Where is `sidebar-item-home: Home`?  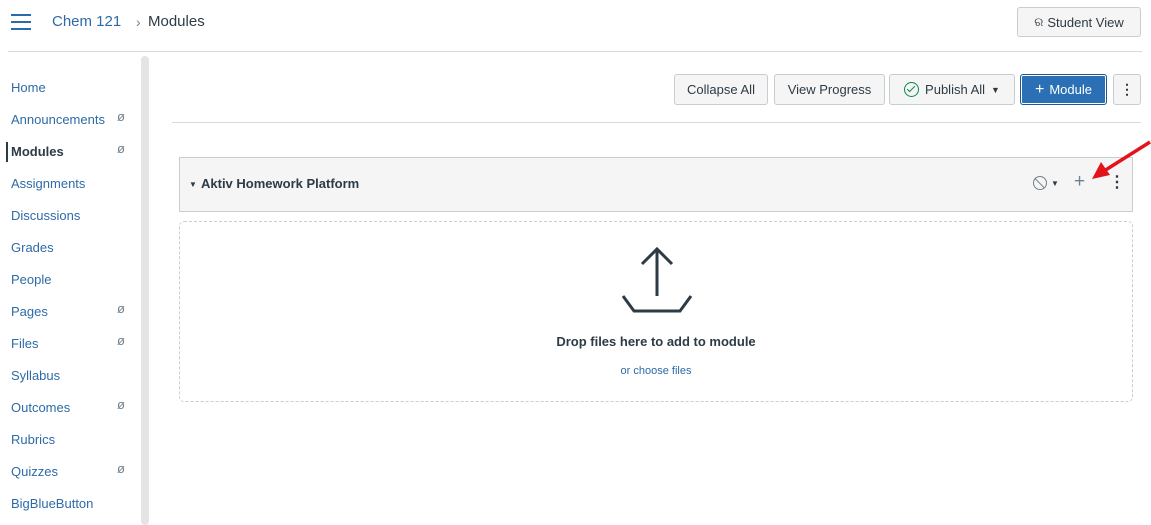 sidebar-item-home: Home is located at coordinates (28, 87).